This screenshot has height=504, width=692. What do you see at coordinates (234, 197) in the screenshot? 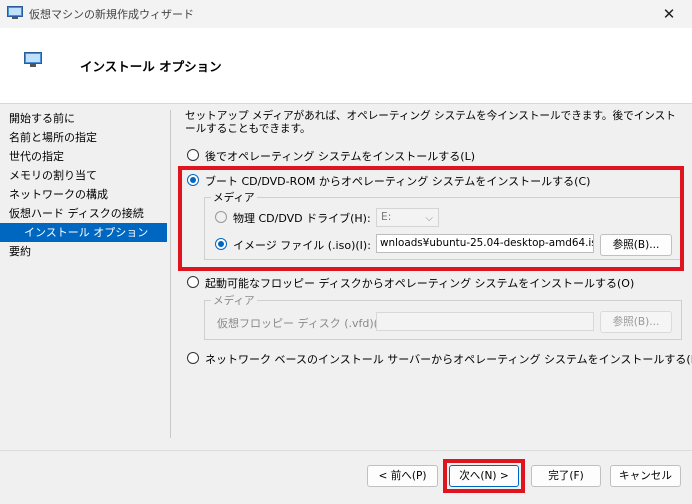
I see `media-group-label: メディア` at bounding box center [234, 197].